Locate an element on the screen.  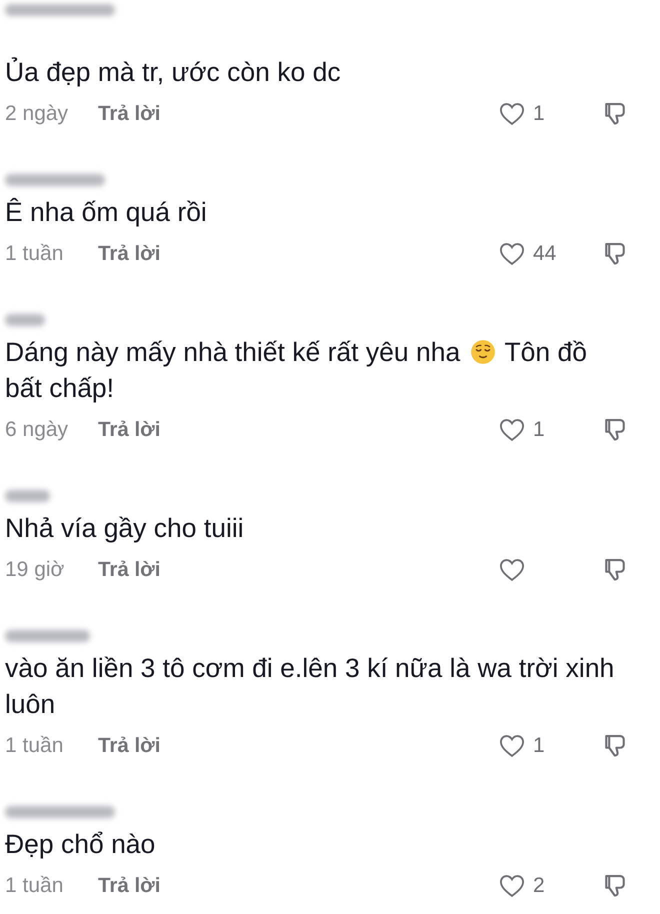
comment-text: Nhả vía gầy cho tuiii is located at coordinates (124, 528).